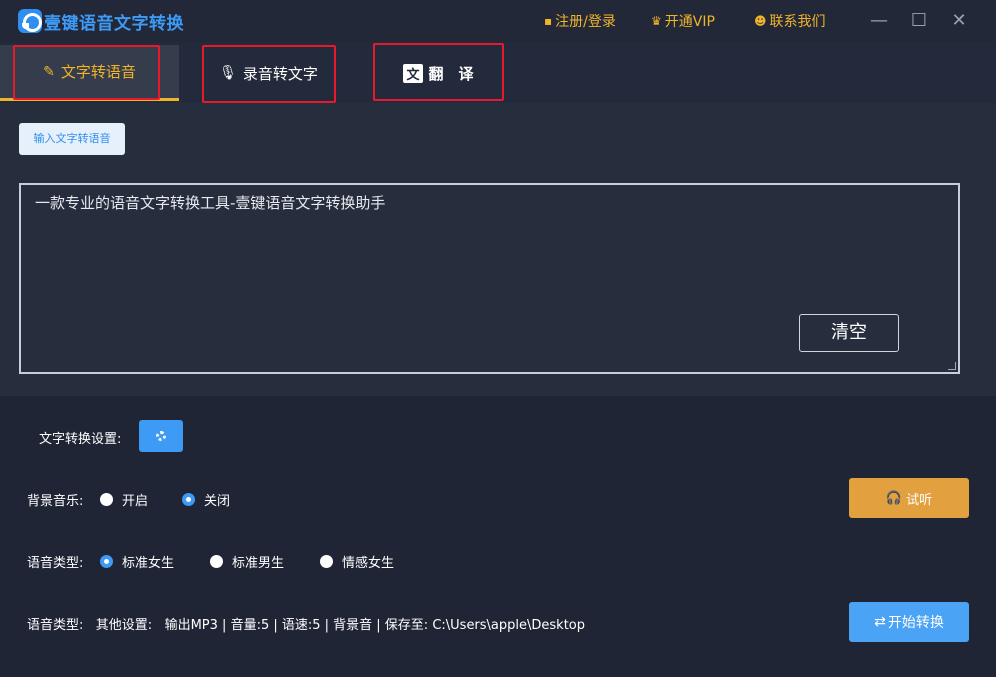  Describe the element at coordinates (585, 22) in the screenshot. I see `register-login-label: 注册/登录` at that location.